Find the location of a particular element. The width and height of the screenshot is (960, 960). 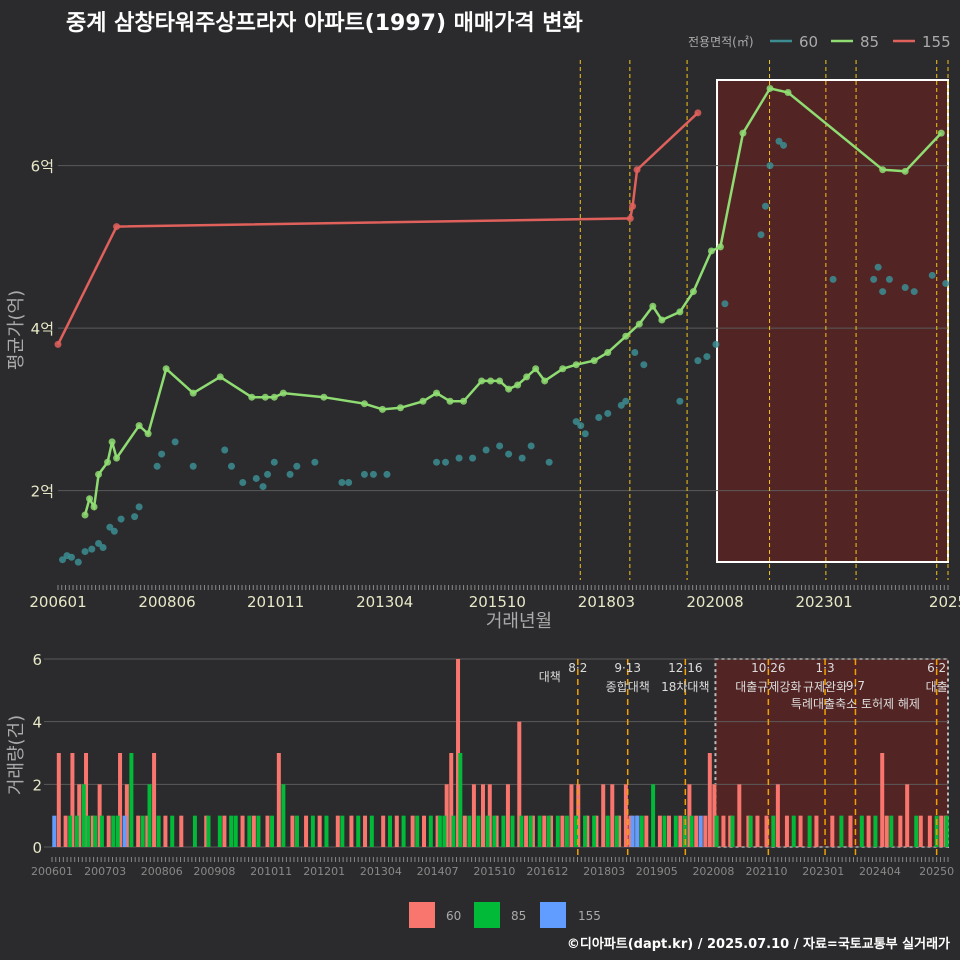

volume-x-tick-label: 201510 is located at coordinates (494, 871).